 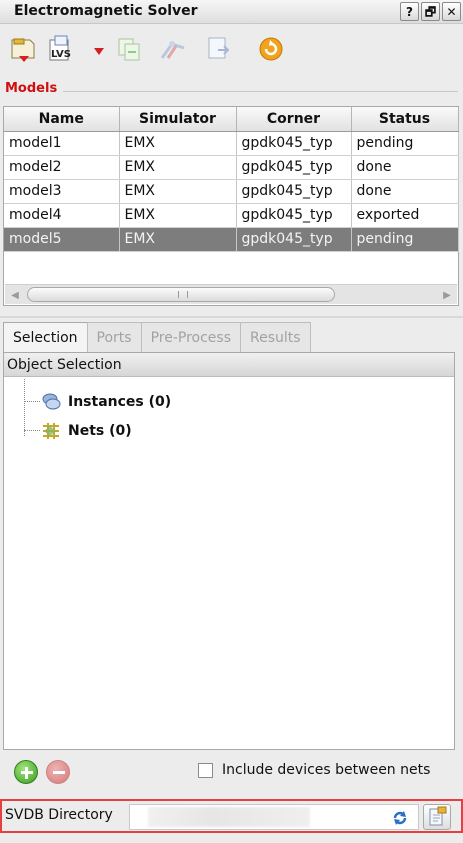 I want to click on title-bar-buttons: ? 🗗 ✕, so click(x=430, y=11).